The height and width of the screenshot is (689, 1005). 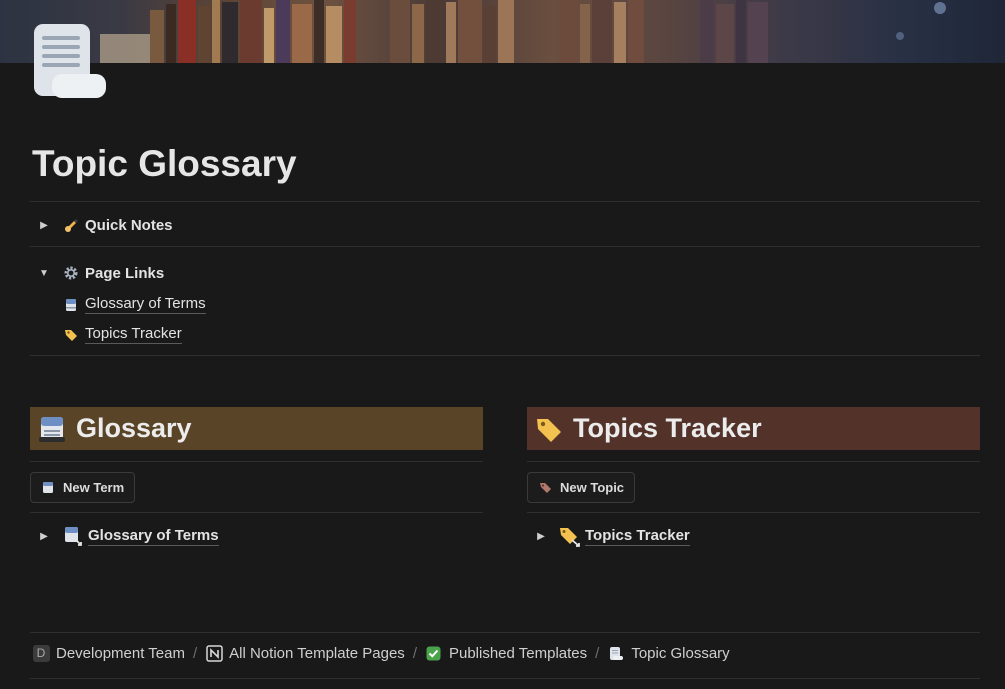 I want to click on glossary-of-terms-toggle: ▶ Glossary of Terms, so click(x=128, y=536).